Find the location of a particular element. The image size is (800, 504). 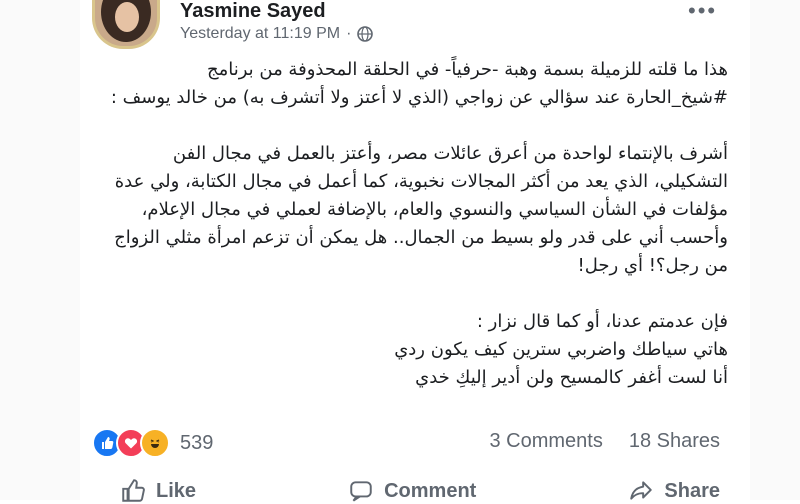

avatar is located at coordinates (126, 24).